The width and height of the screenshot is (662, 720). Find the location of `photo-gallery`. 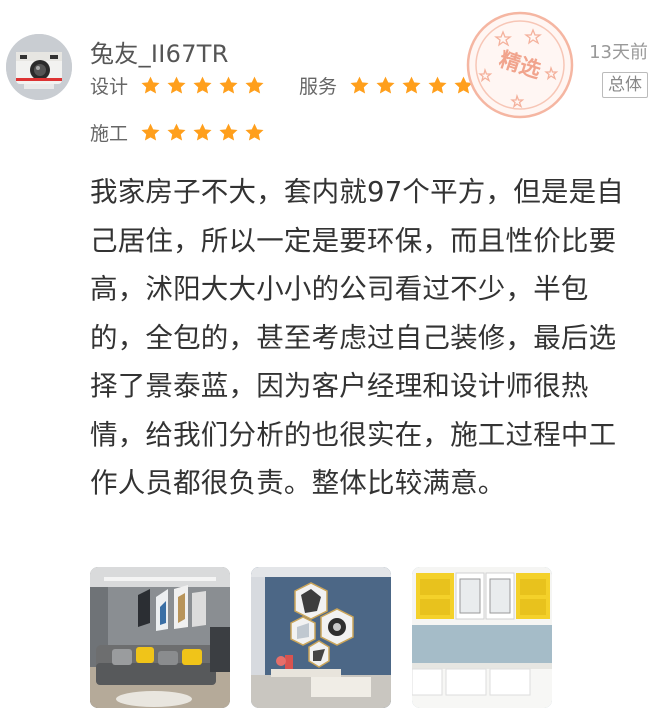

photo-gallery is located at coordinates (321, 637).